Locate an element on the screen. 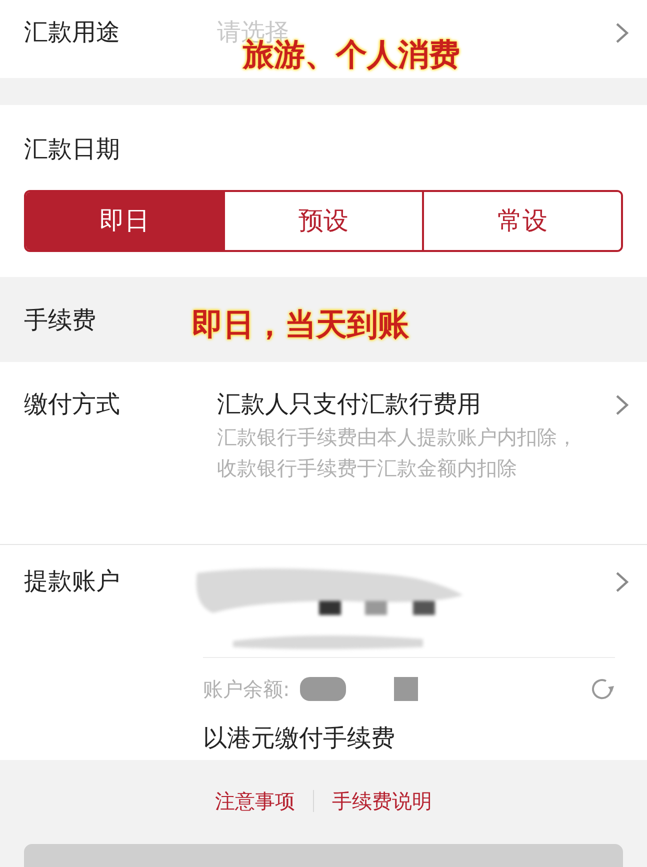  field-value: 汇款人只支付汇款行费用 is located at coordinates (349, 404).